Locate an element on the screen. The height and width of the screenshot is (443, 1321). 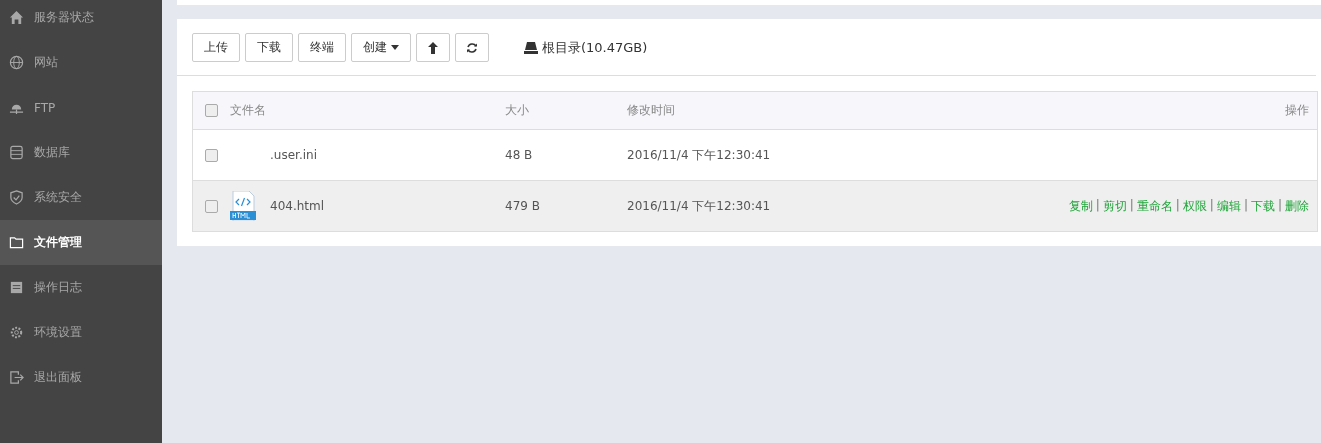
caret-icon is located at coordinates (395, 47).